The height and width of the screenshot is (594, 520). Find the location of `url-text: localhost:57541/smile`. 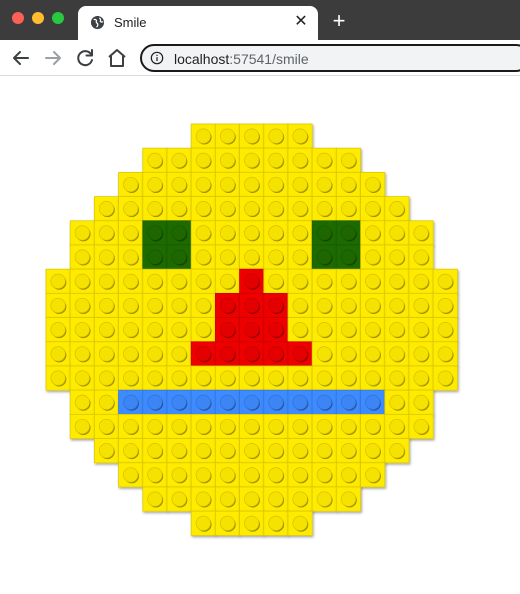

url-text: localhost:57541/smile is located at coordinates (241, 59).